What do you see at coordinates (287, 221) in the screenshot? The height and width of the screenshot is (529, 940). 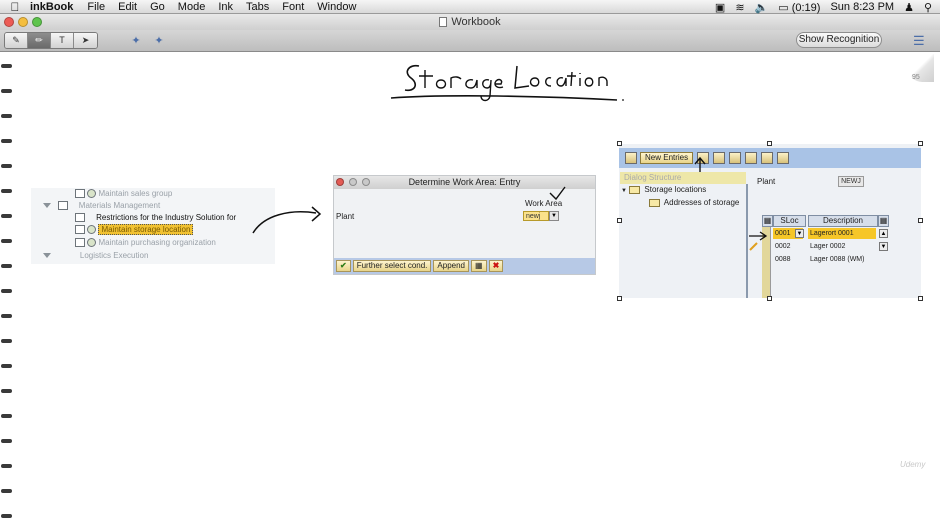 I see `ink-arrow-icon` at bounding box center [287, 221].